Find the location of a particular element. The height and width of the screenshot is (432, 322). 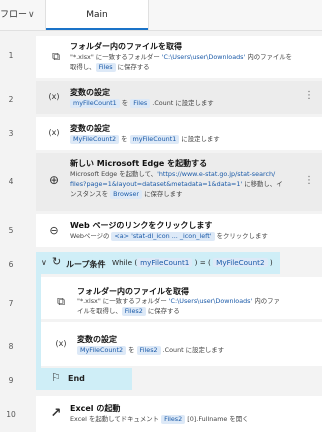

flag-icon: ⚐ is located at coordinates (56, 377).